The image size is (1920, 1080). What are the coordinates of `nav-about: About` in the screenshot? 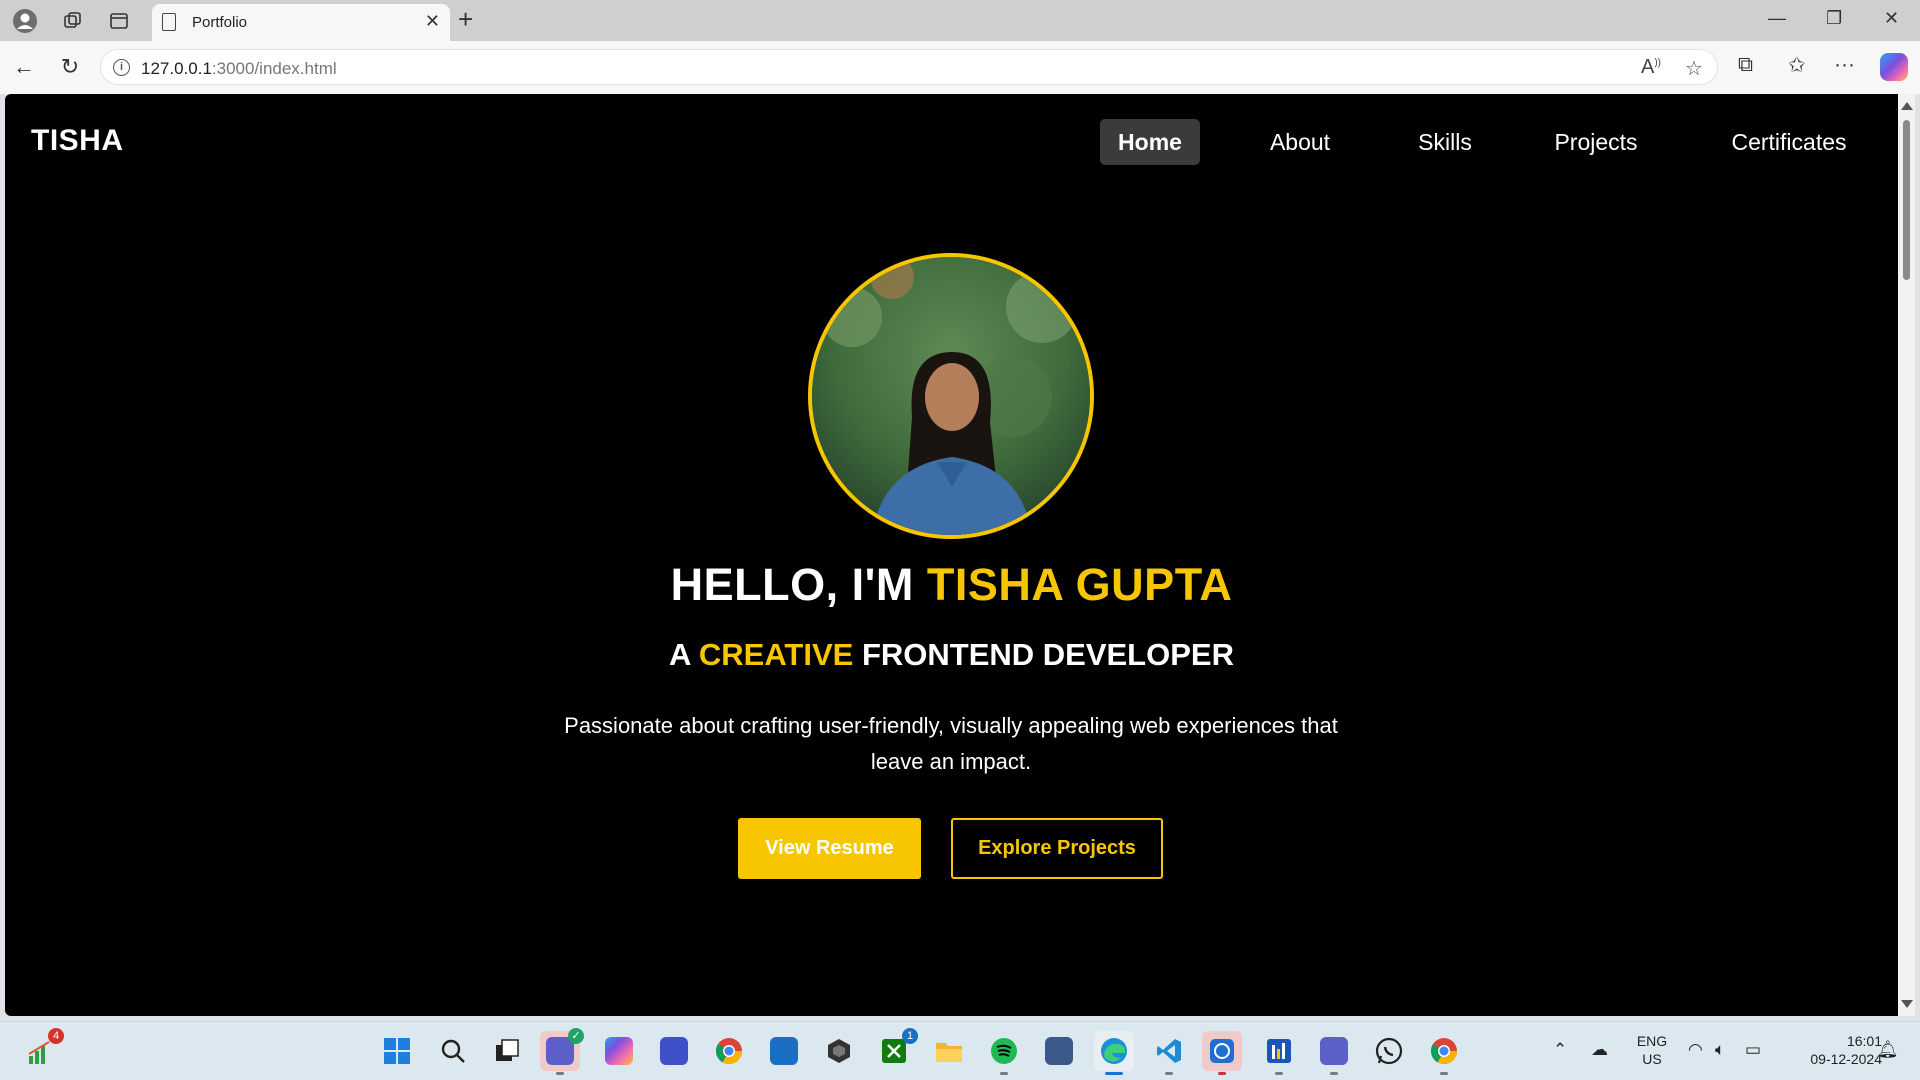 It's located at (1300, 142).